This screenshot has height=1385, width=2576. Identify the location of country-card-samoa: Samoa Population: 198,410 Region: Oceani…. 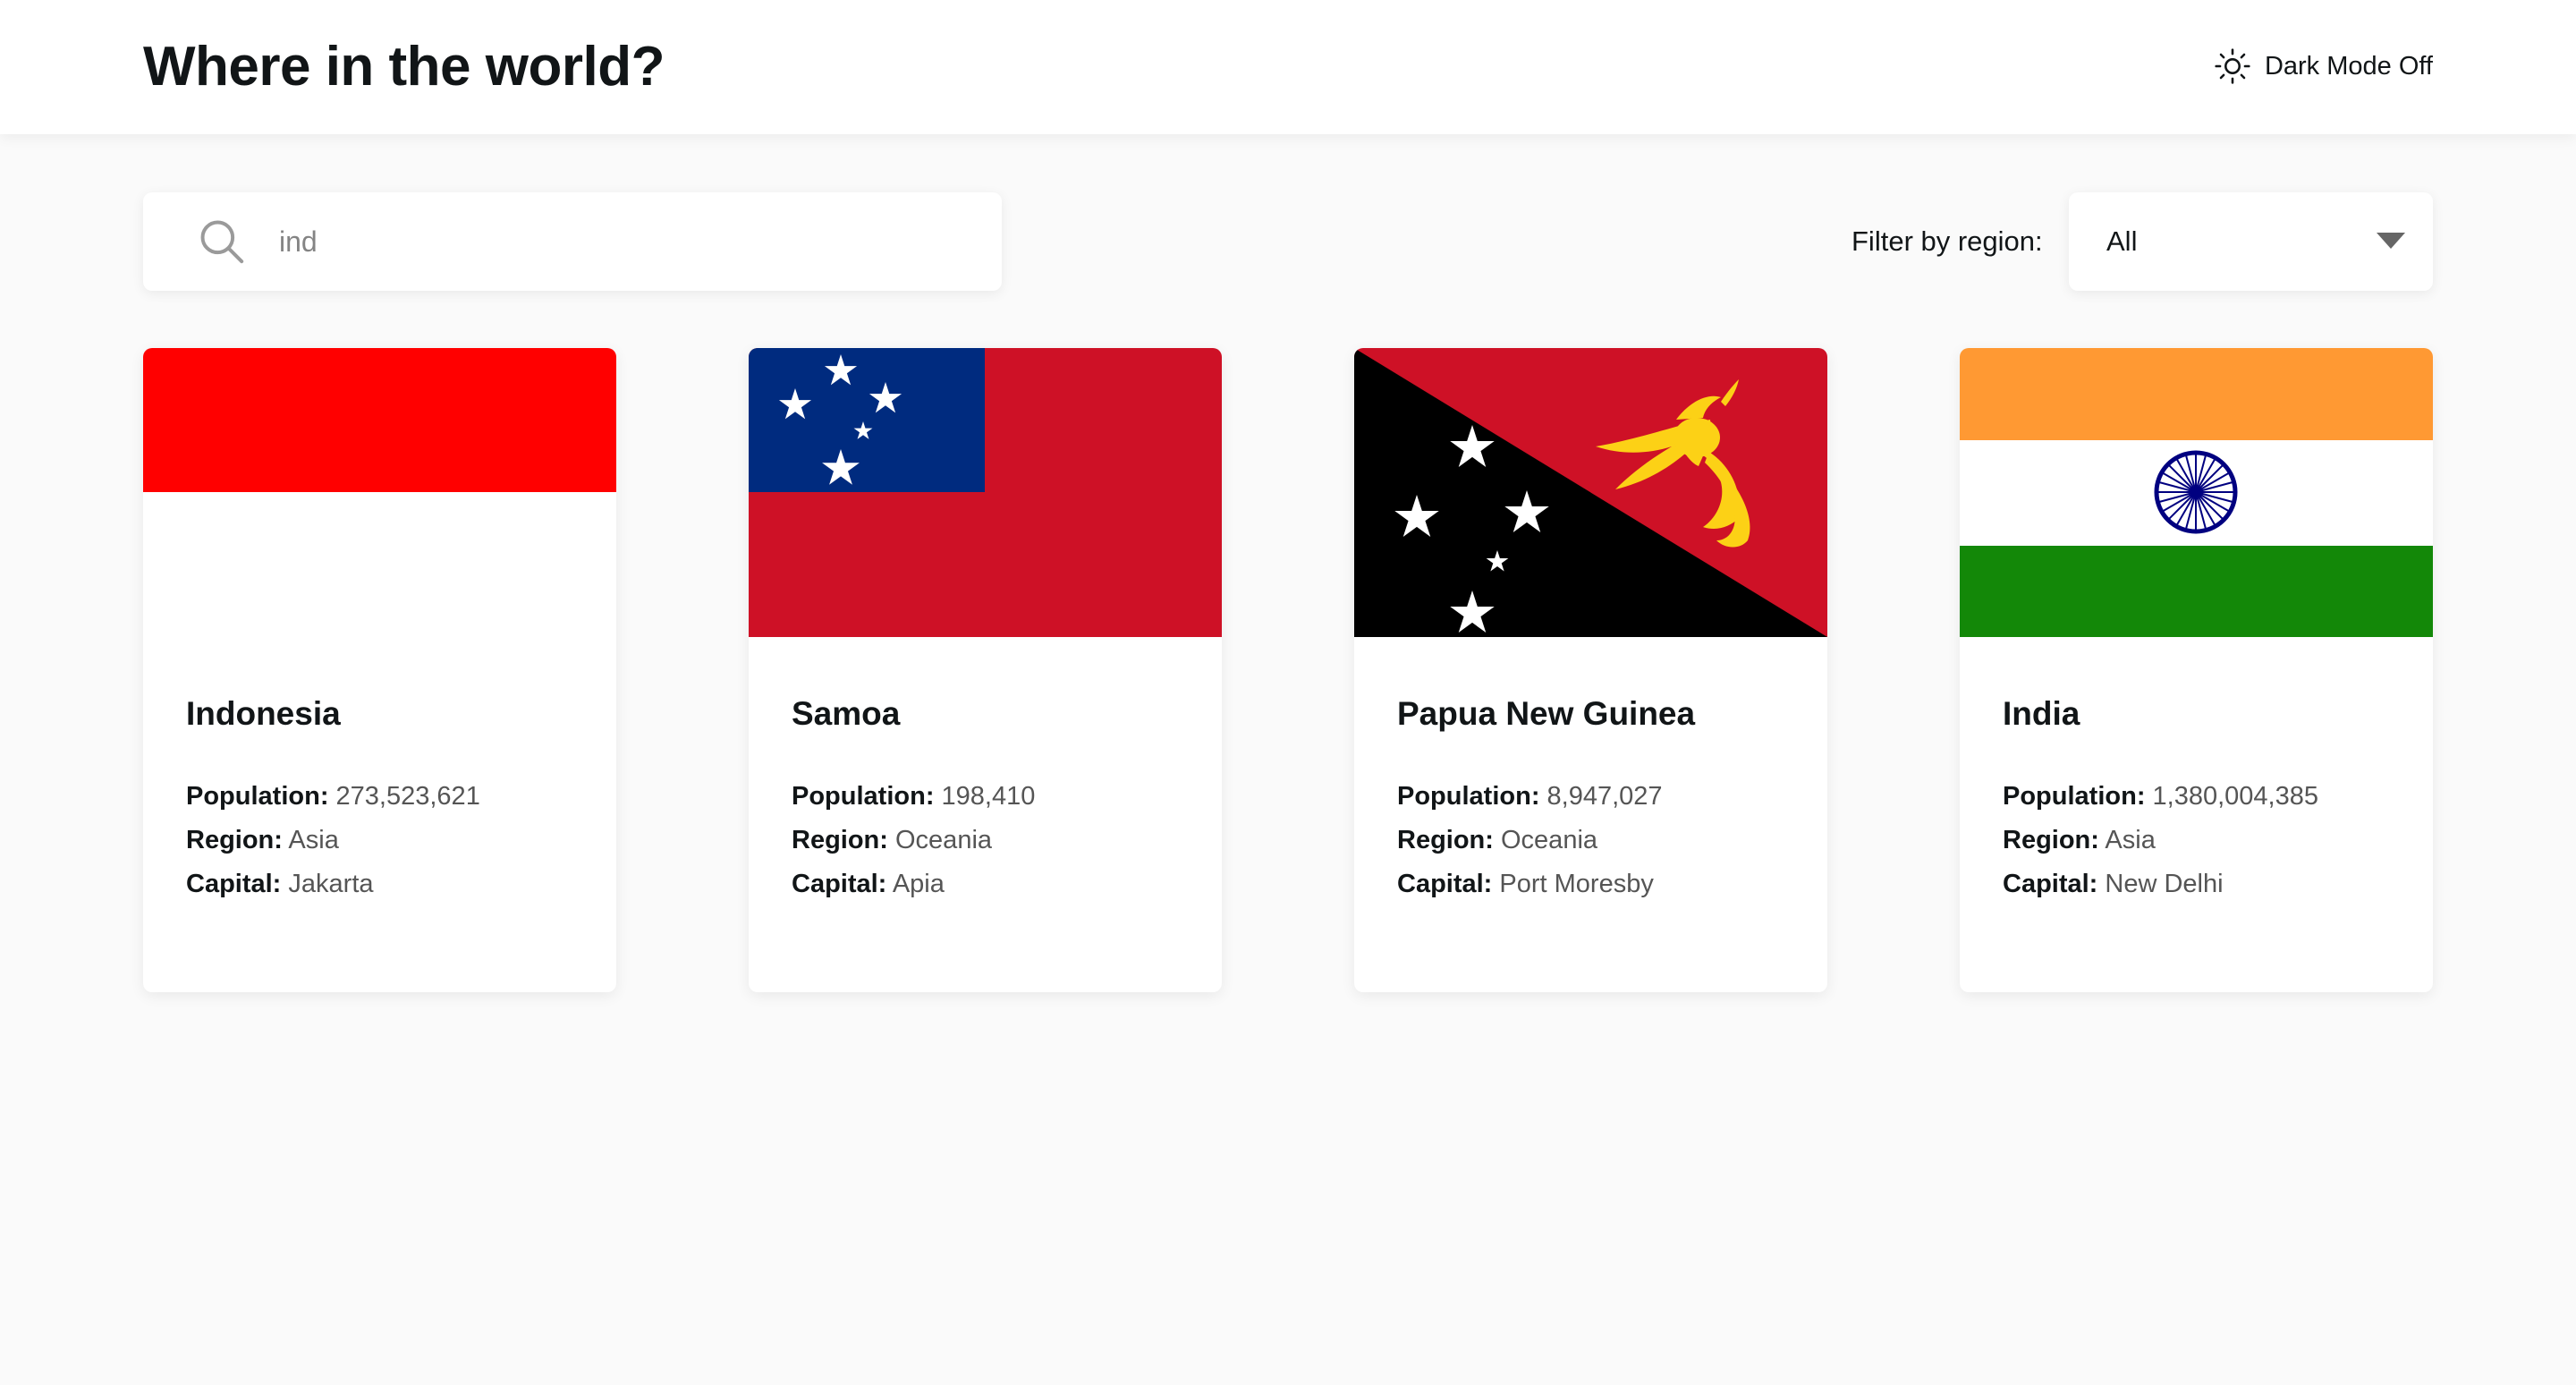
(985, 670).